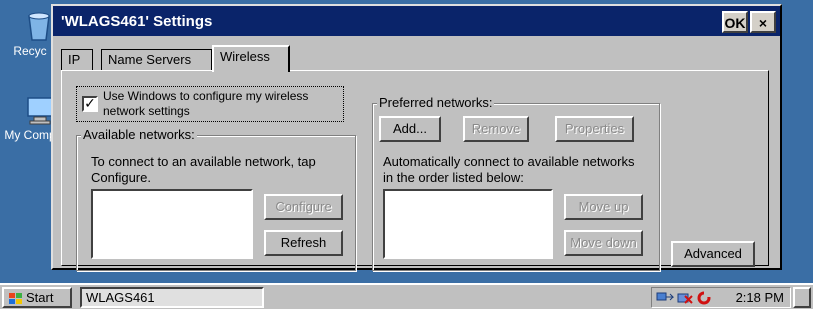  What do you see at coordinates (172, 297) in the screenshot?
I see `taskbar-task-wlags461: WLAGS461` at bounding box center [172, 297].